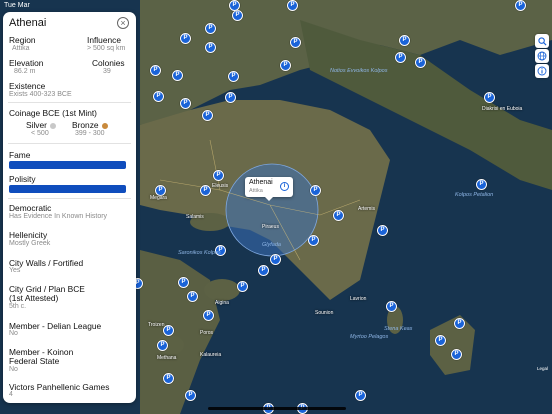 The image size is (552, 414). What do you see at coordinates (22, 179) in the screenshot?
I see `polisity-label: Polisity` at bounding box center [22, 179].